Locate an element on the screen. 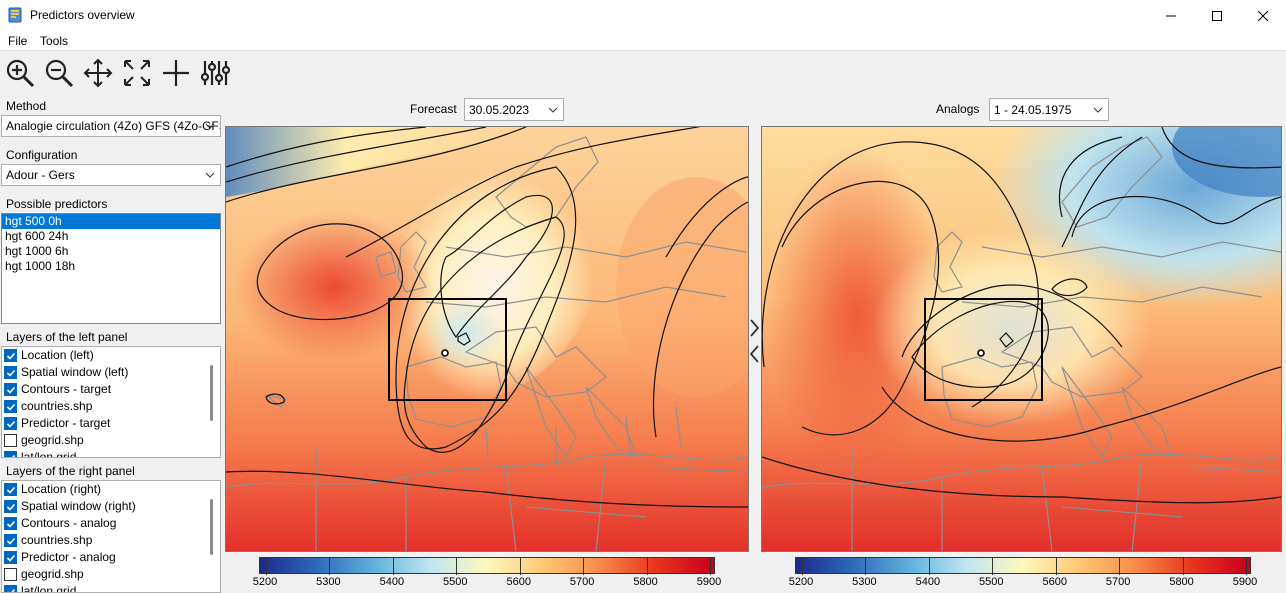 The image size is (1286, 593). layer-checkbox: Predictor - analog is located at coordinates (111, 557).